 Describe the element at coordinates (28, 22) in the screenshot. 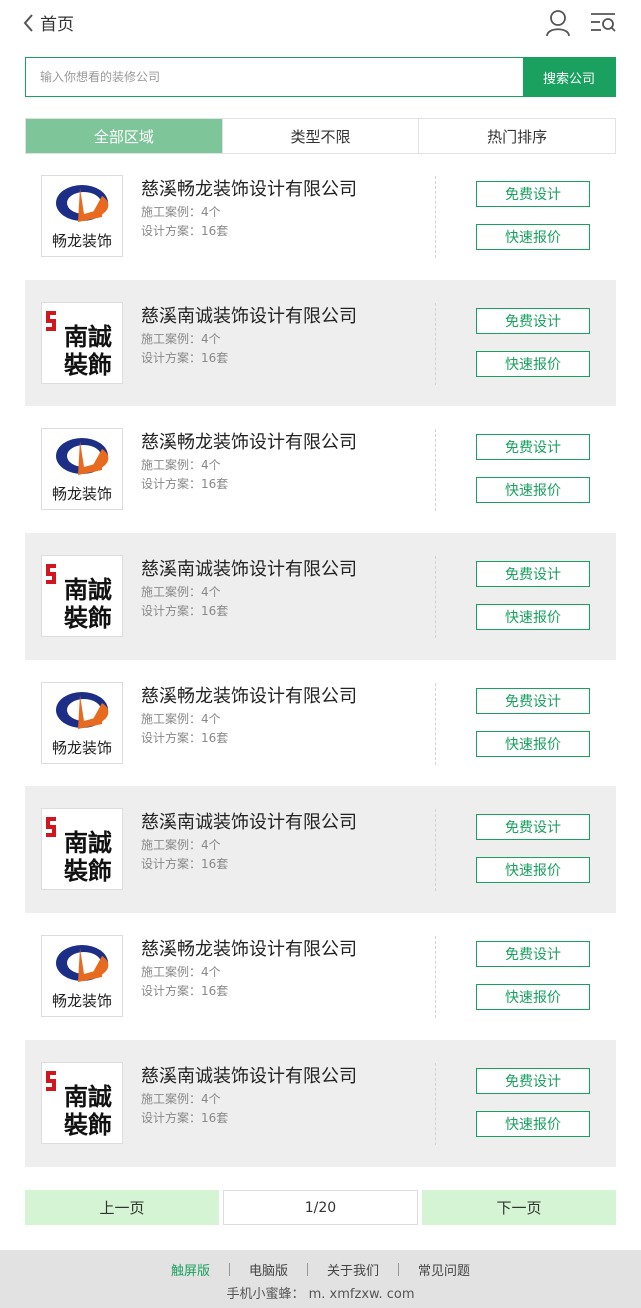

I see `chevron-left-icon` at that location.